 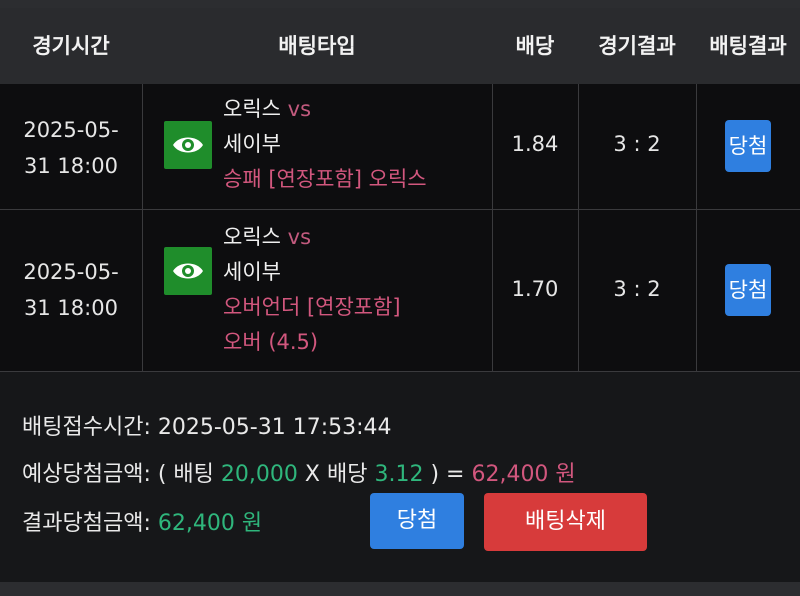 I want to click on odds-value: 1.70, so click(x=535, y=289).